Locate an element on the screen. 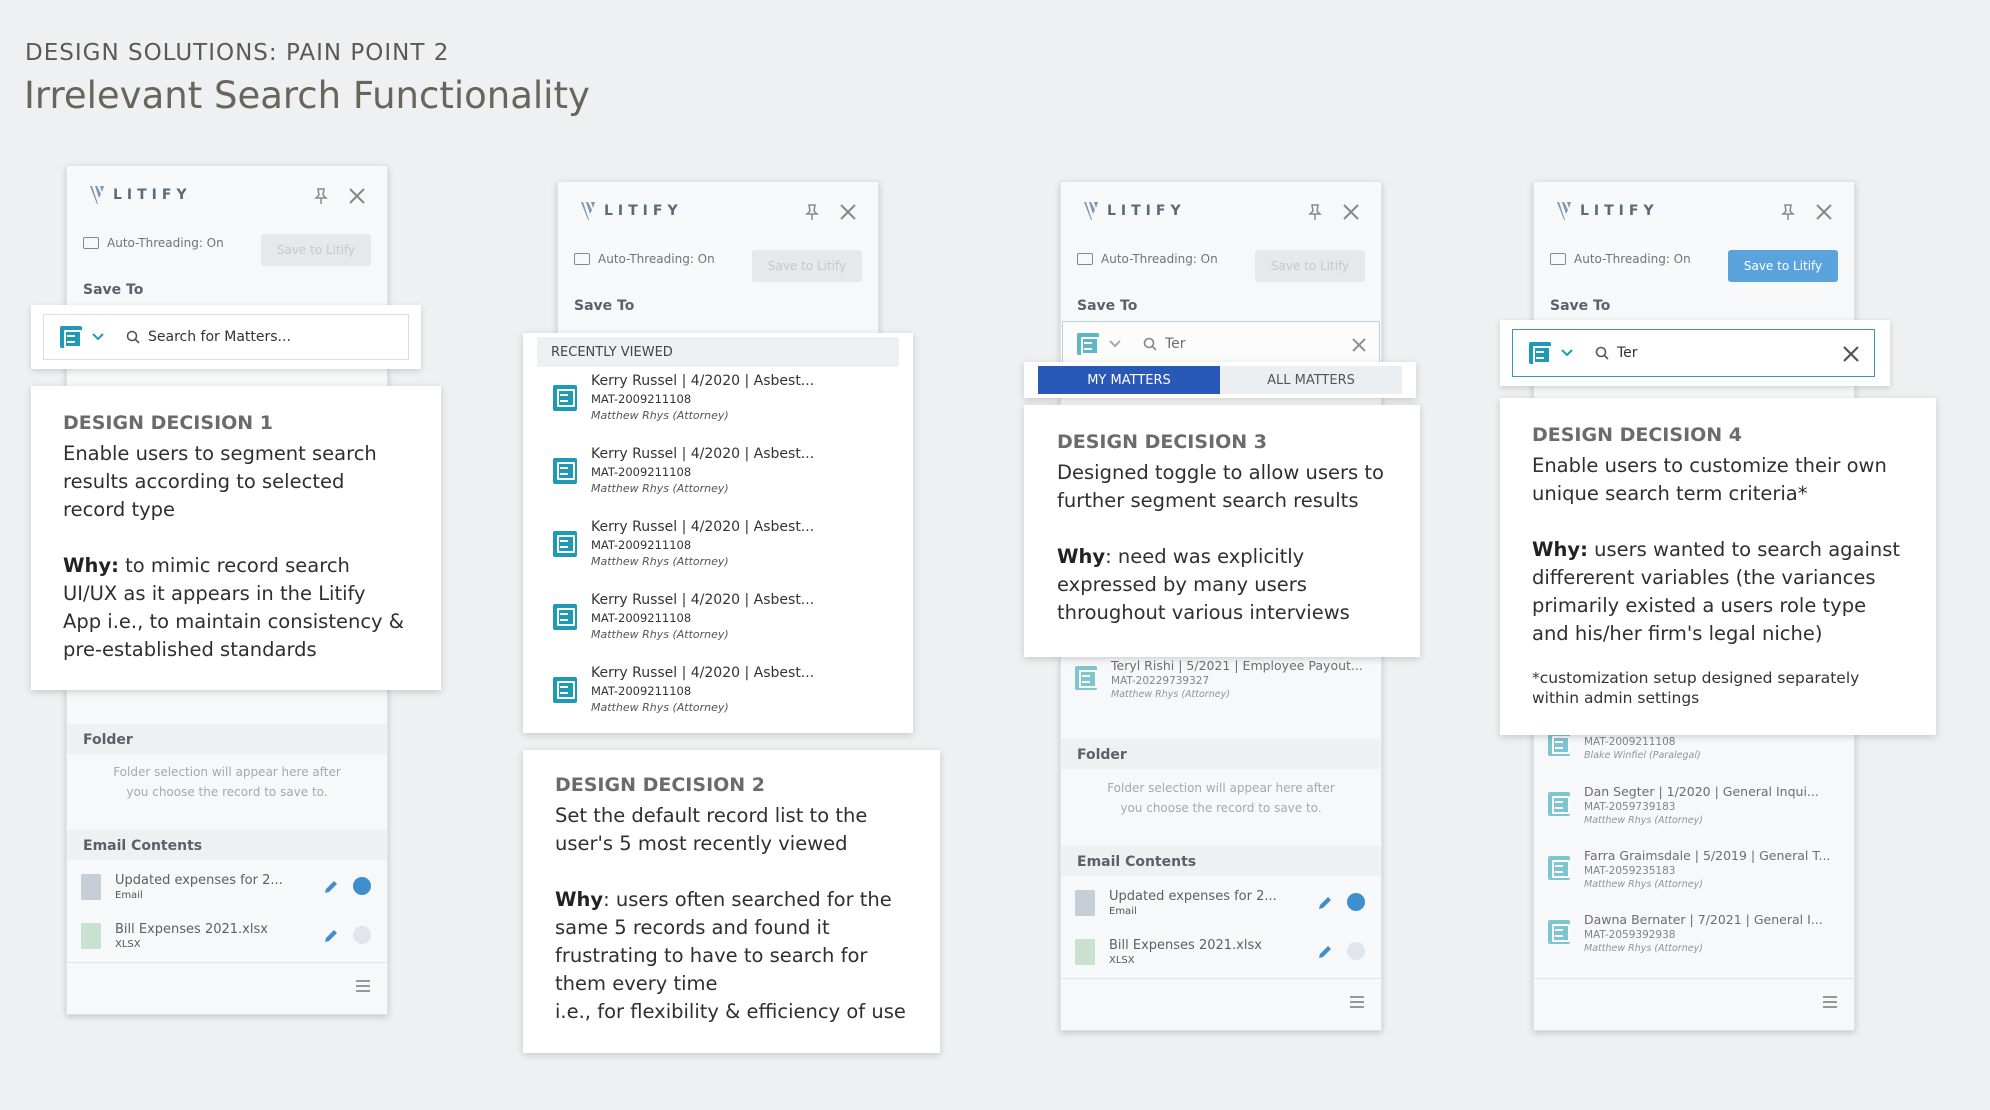  panel-header: LITIFY is located at coordinates (227, 195).